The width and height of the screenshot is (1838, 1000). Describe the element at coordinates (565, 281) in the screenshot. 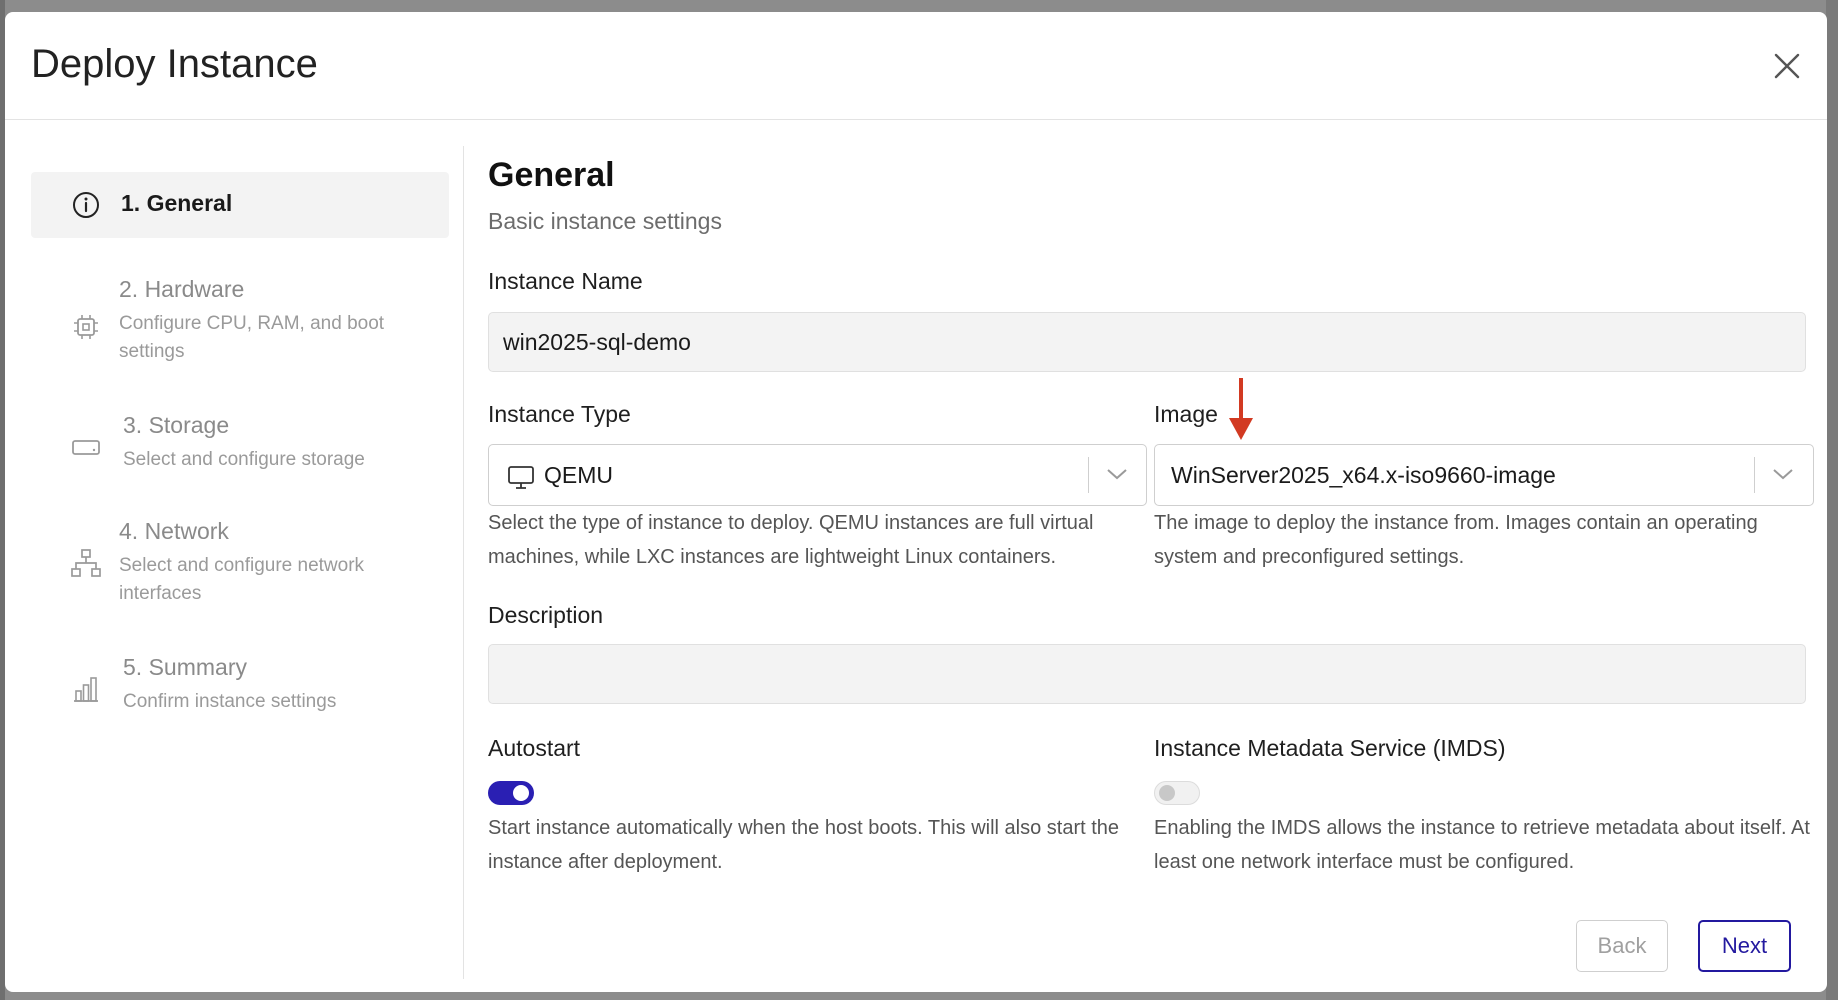

I see `instance-name-label: Instance Name` at that location.